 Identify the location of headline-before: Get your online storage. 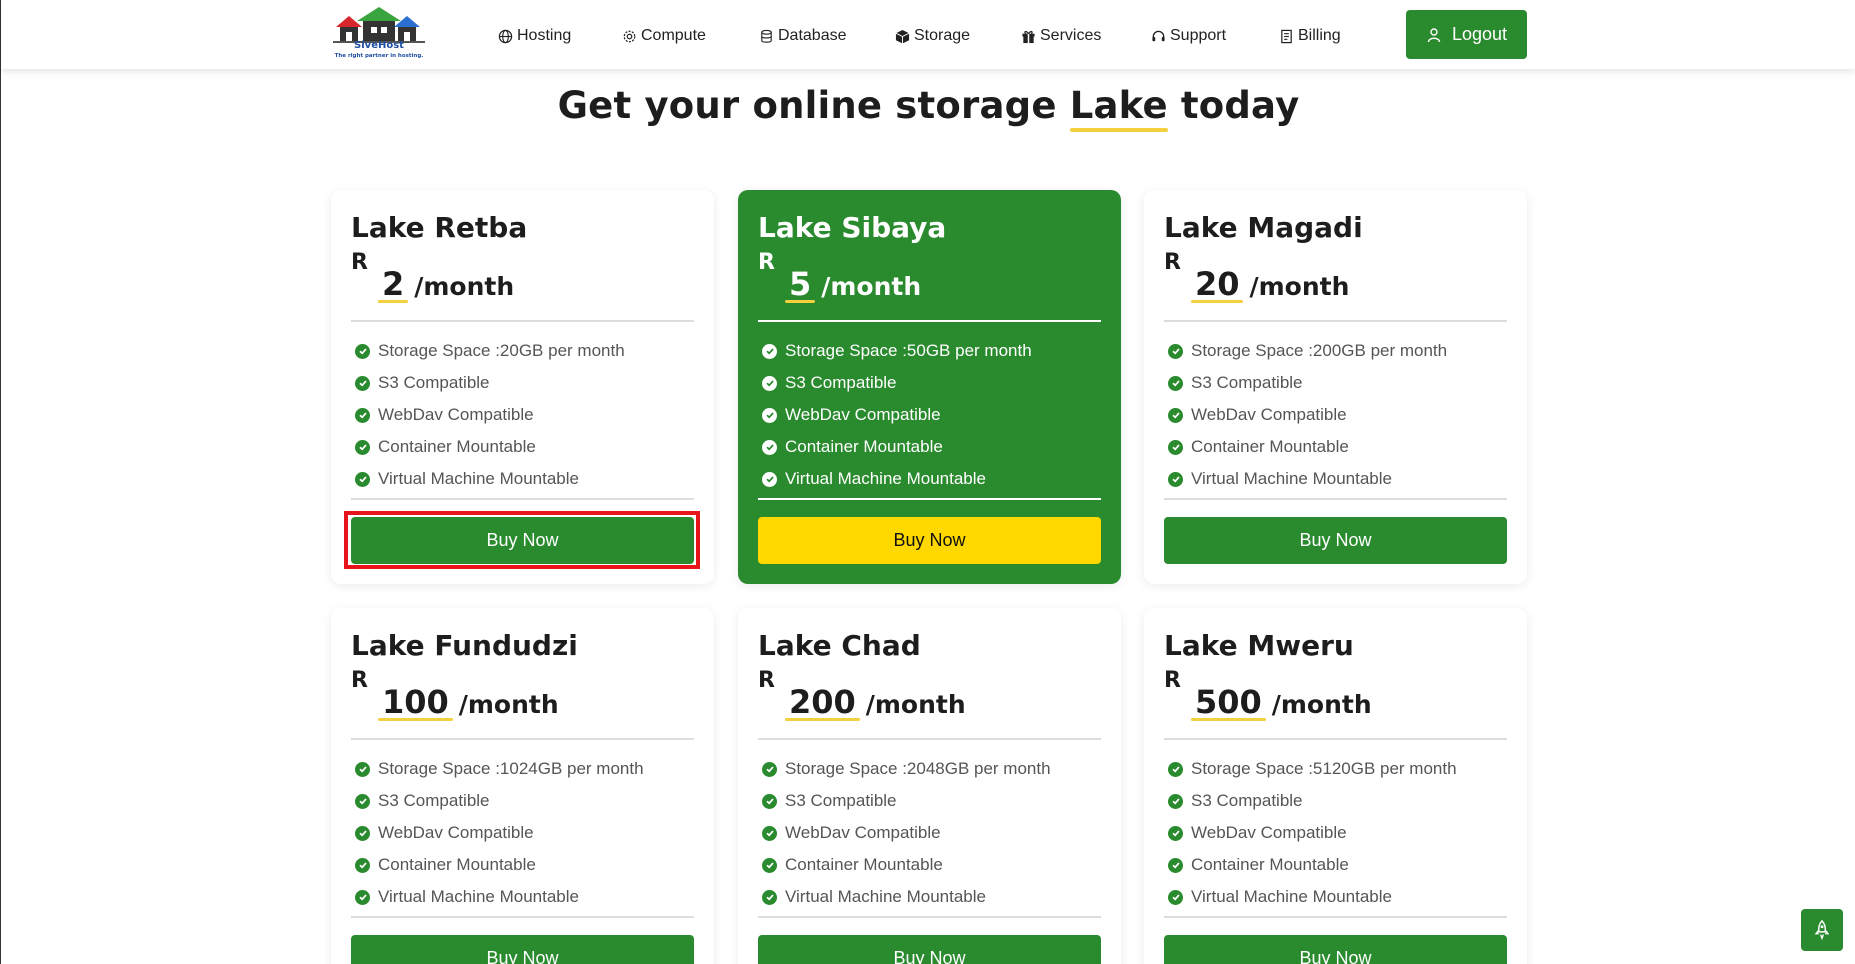
(813, 105).